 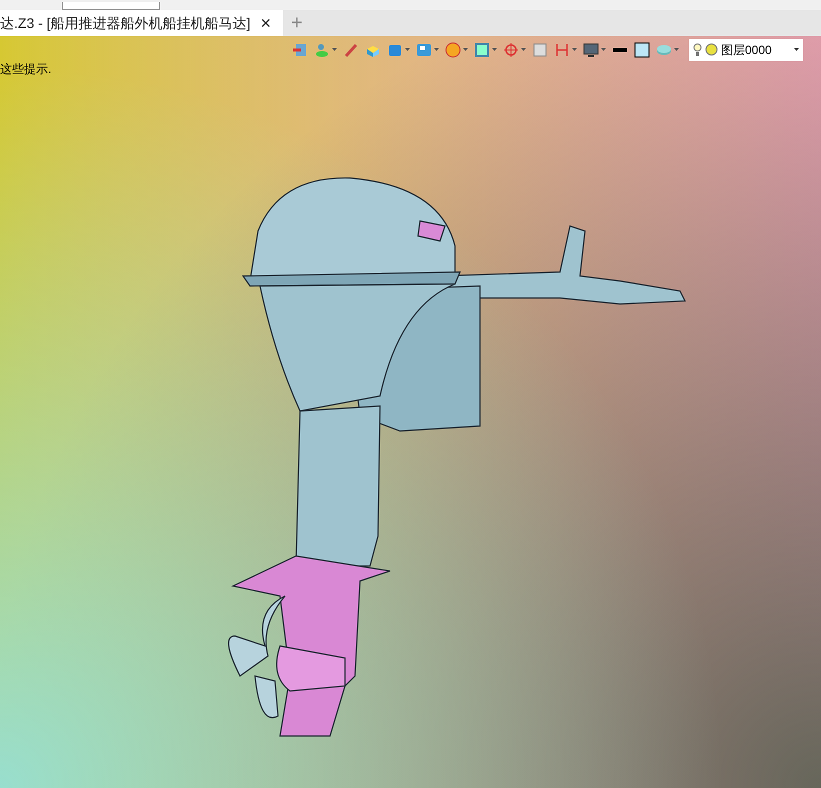 I want to click on dimension-icon, so click(x=562, y=50).